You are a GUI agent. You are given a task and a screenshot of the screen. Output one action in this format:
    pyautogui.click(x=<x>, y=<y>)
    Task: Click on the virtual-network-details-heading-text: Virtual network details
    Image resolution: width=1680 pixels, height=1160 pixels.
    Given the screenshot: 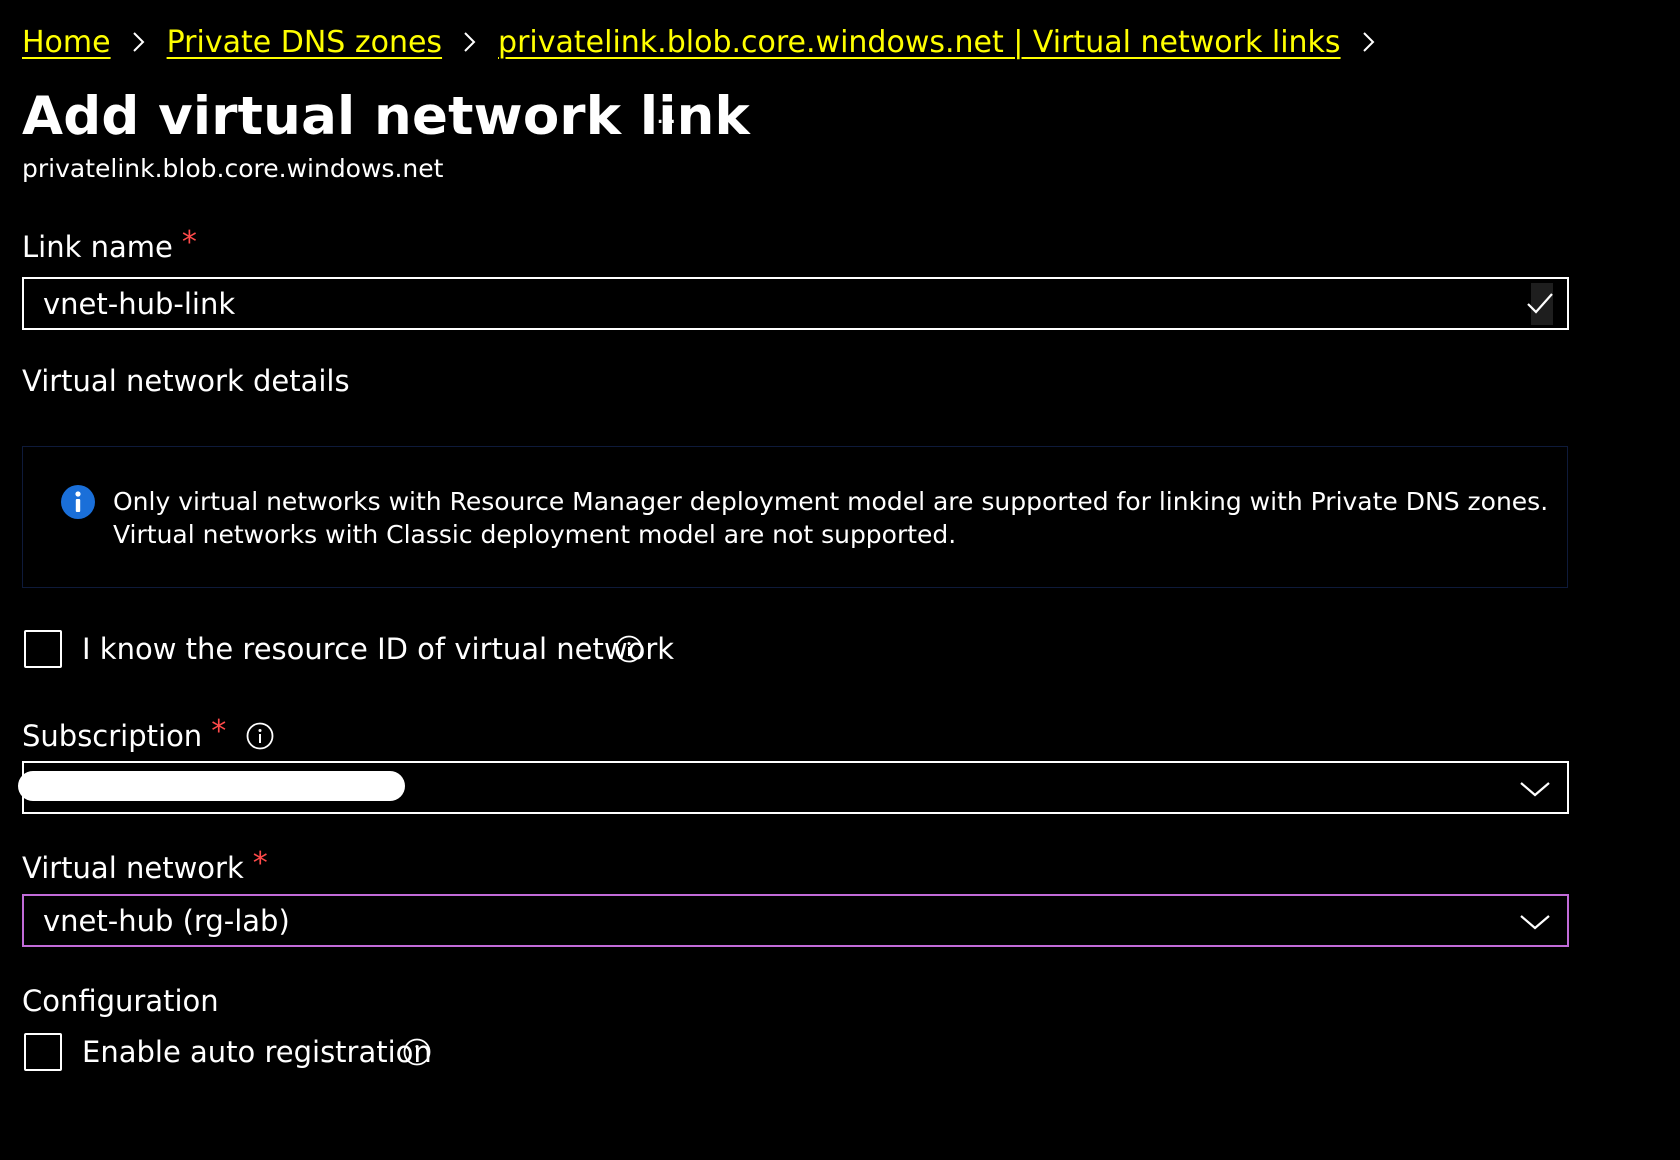 What is the action you would take?
    pyautogui.click(x=186, y=381)
    